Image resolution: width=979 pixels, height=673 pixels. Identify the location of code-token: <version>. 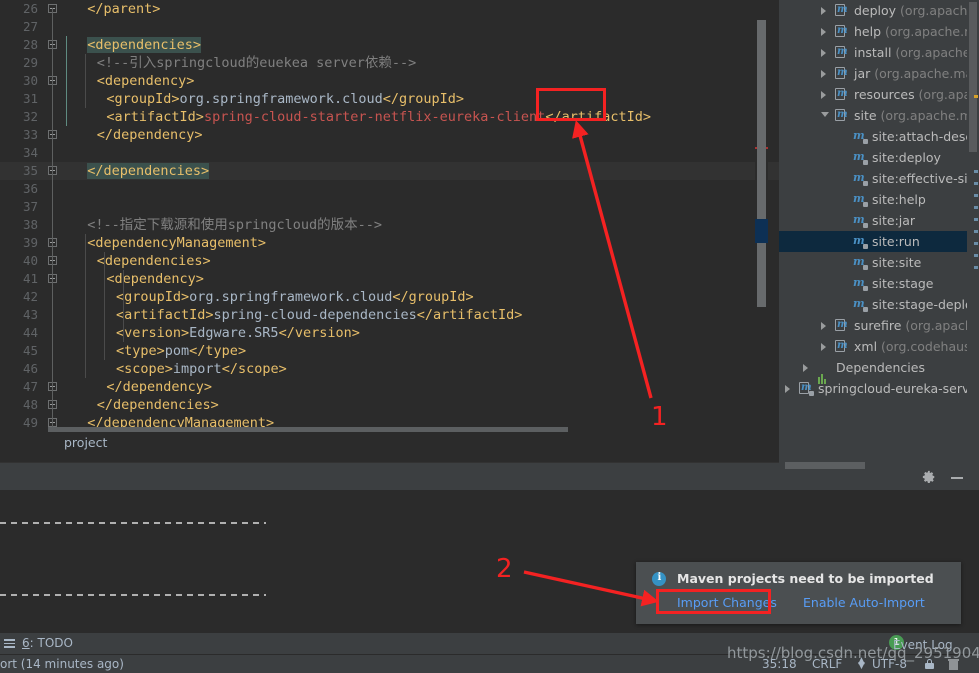
(153, 333).